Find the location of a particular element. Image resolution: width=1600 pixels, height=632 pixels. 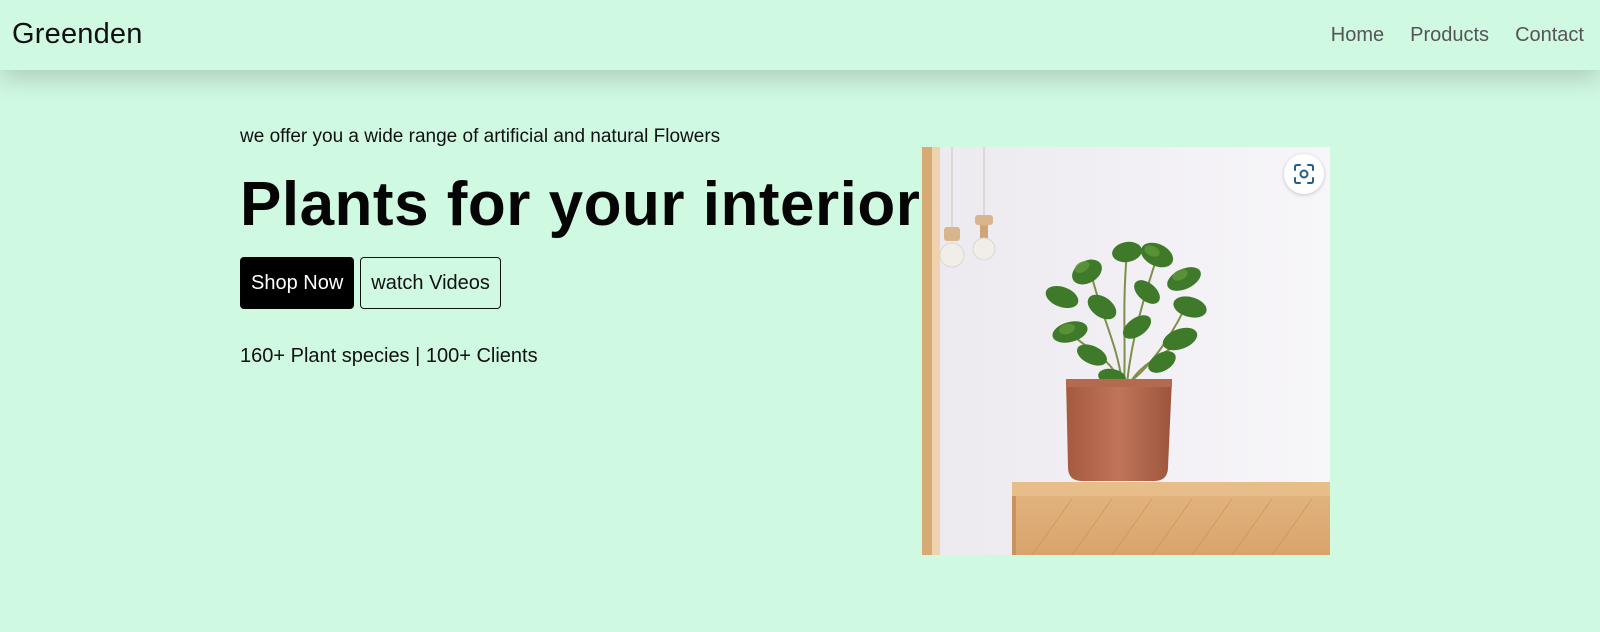

shop-now-button: Shop Now is located at coordinates (297, 283).